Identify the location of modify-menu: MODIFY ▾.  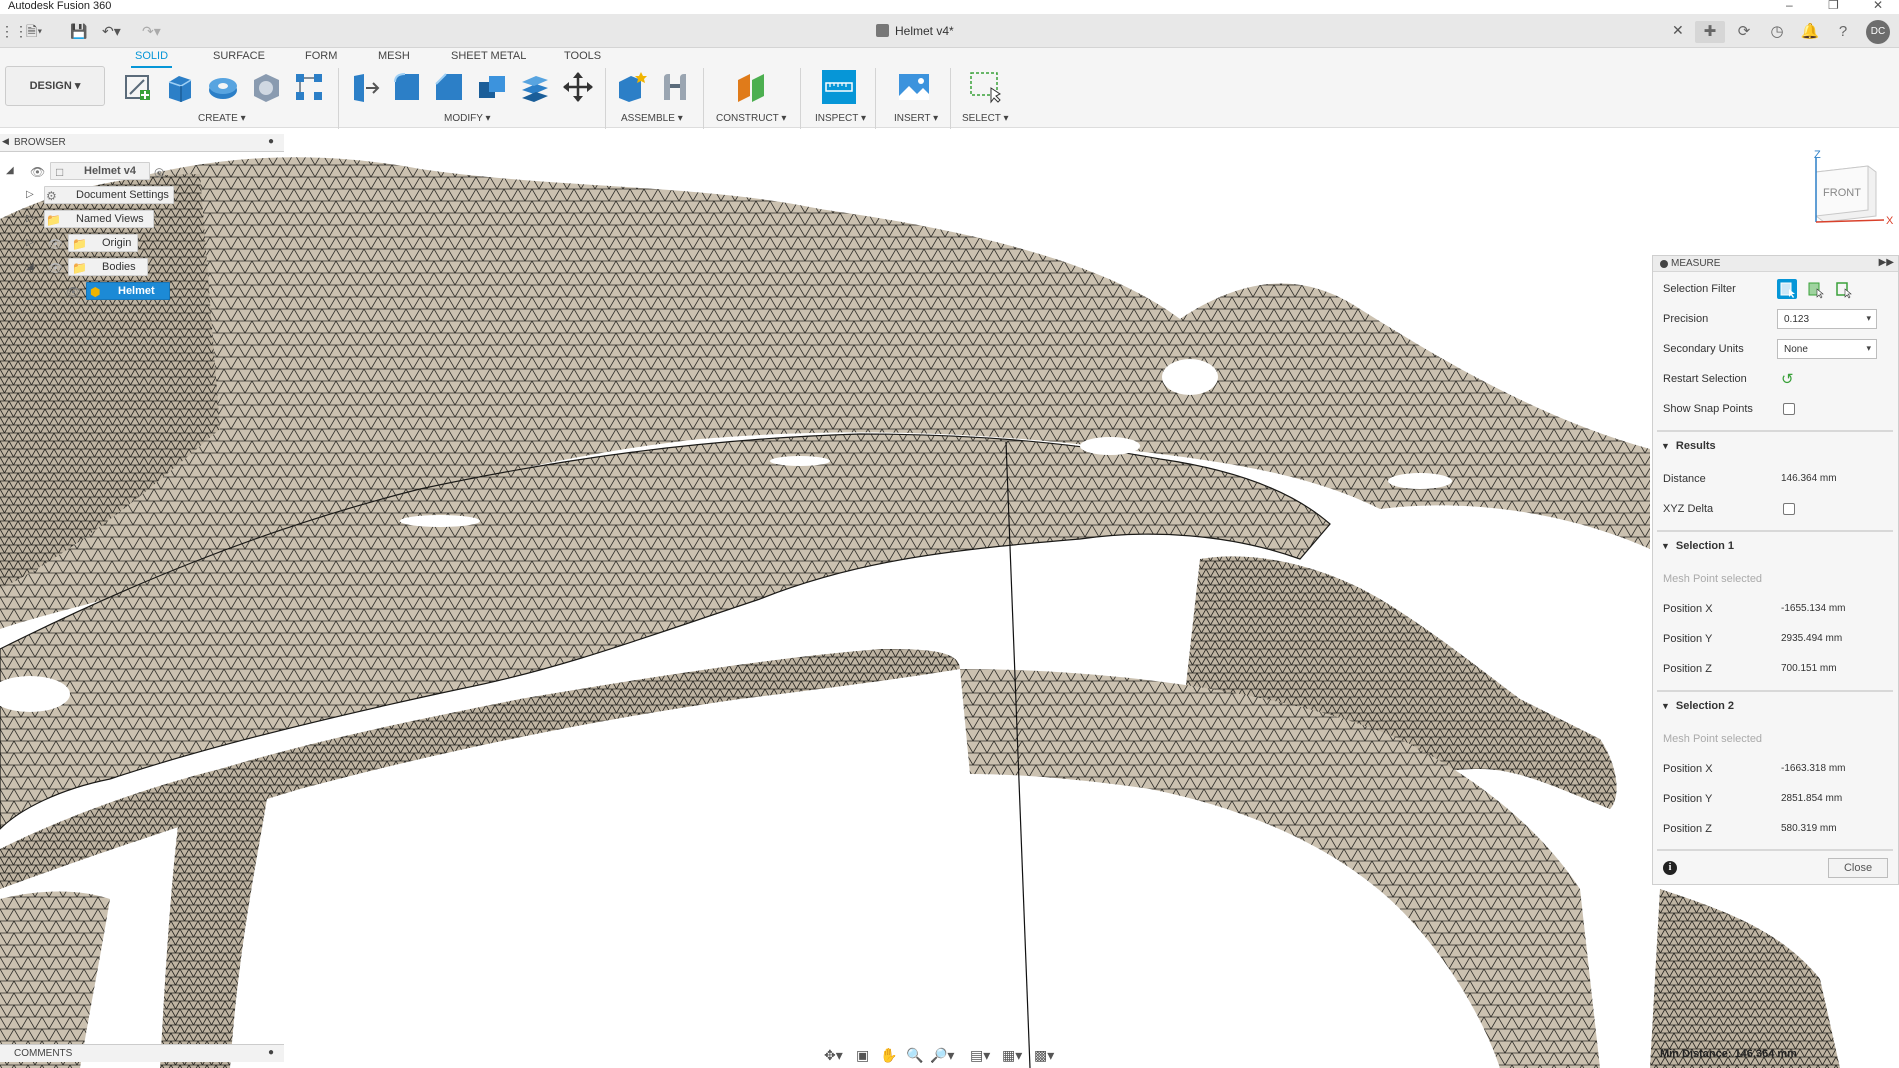
(467, 118).